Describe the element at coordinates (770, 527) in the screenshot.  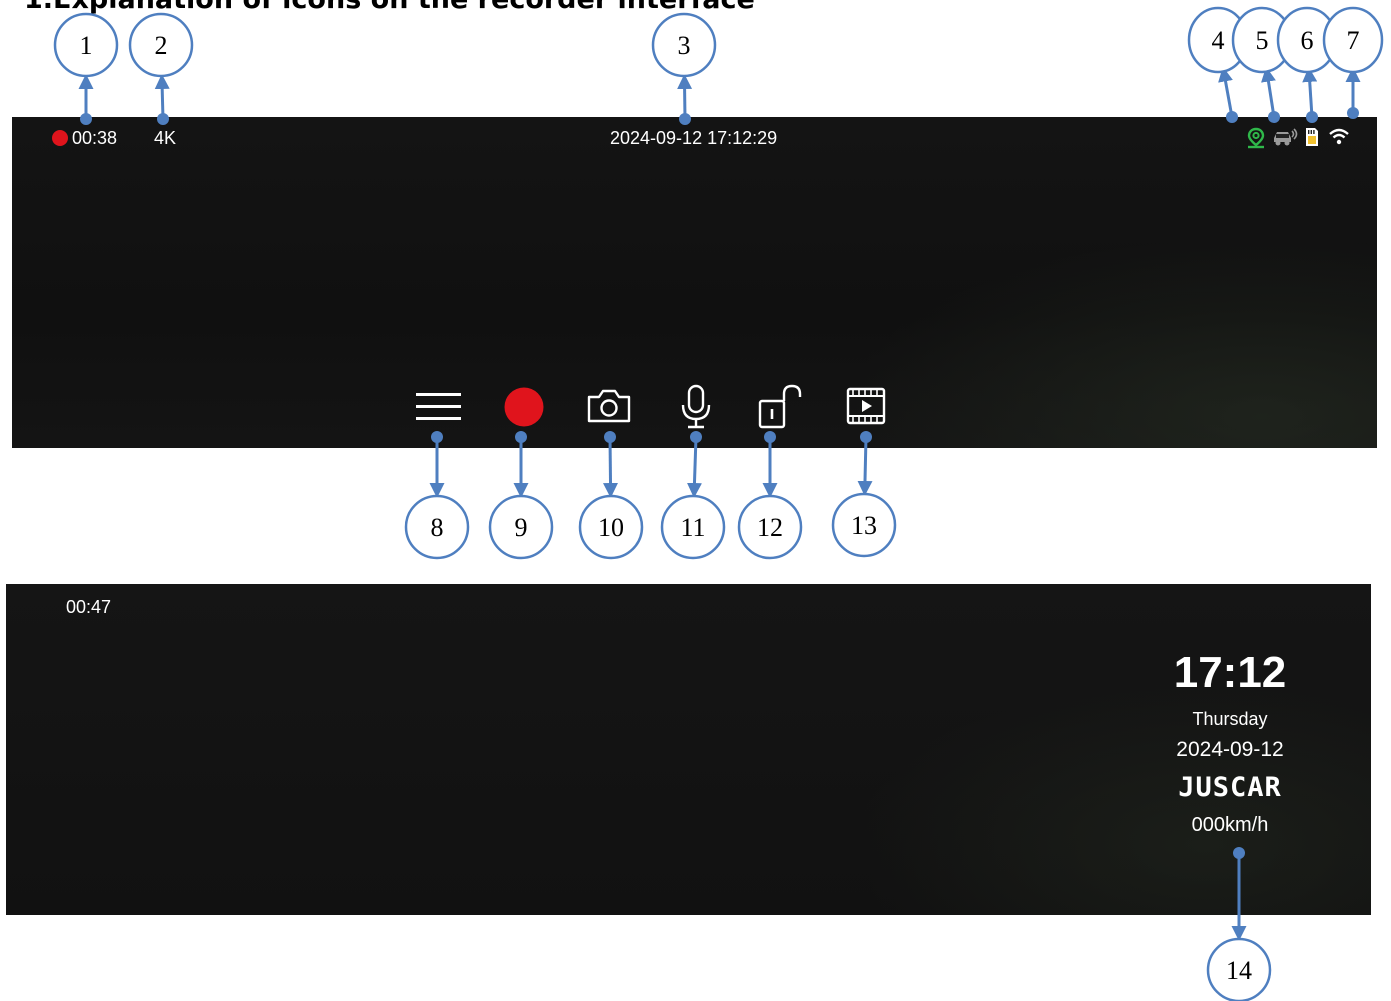
I see `callout-number: 12` at that location.